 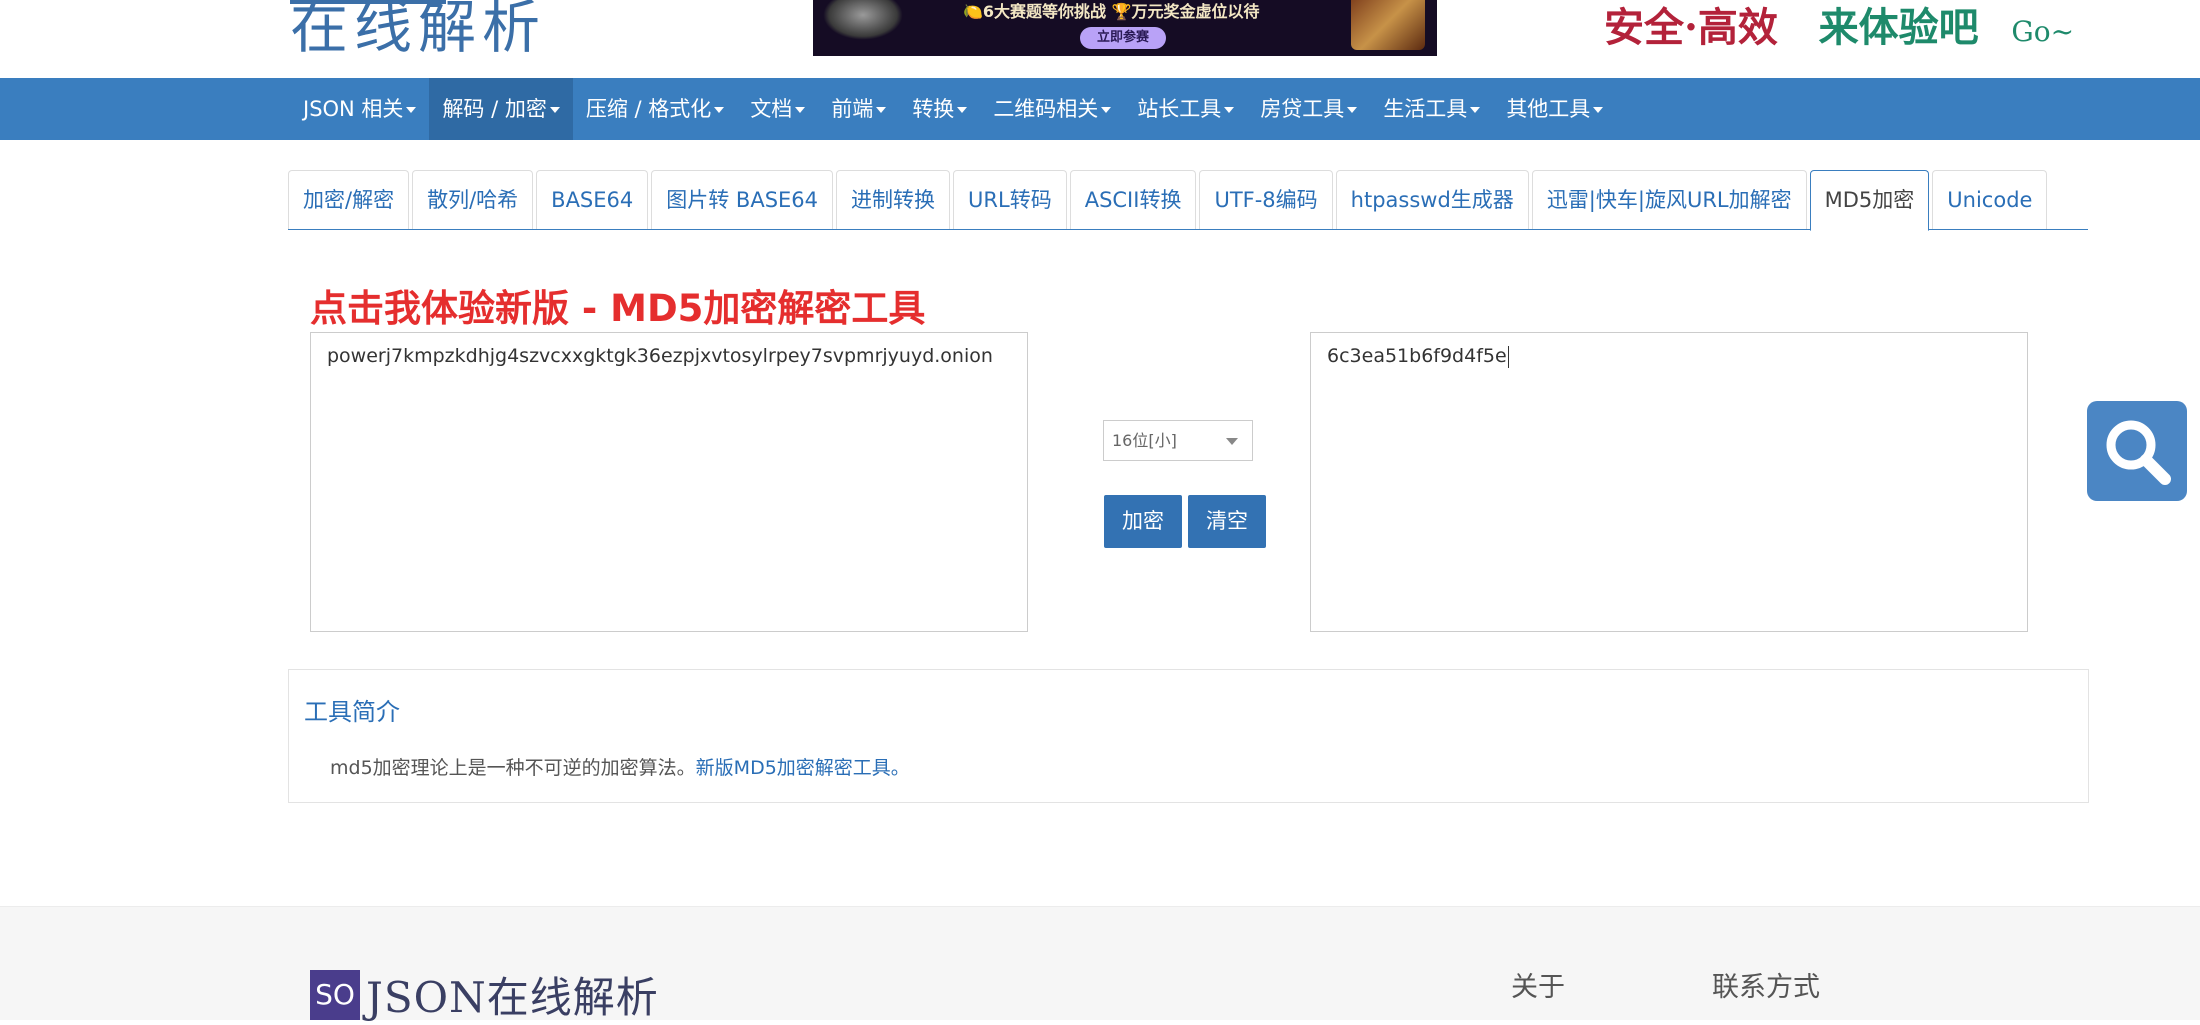 What do you see at coordinates (852, 109) in the screenshot?
I see `nav-item-label: 前端` at bounding box center [852, 109].